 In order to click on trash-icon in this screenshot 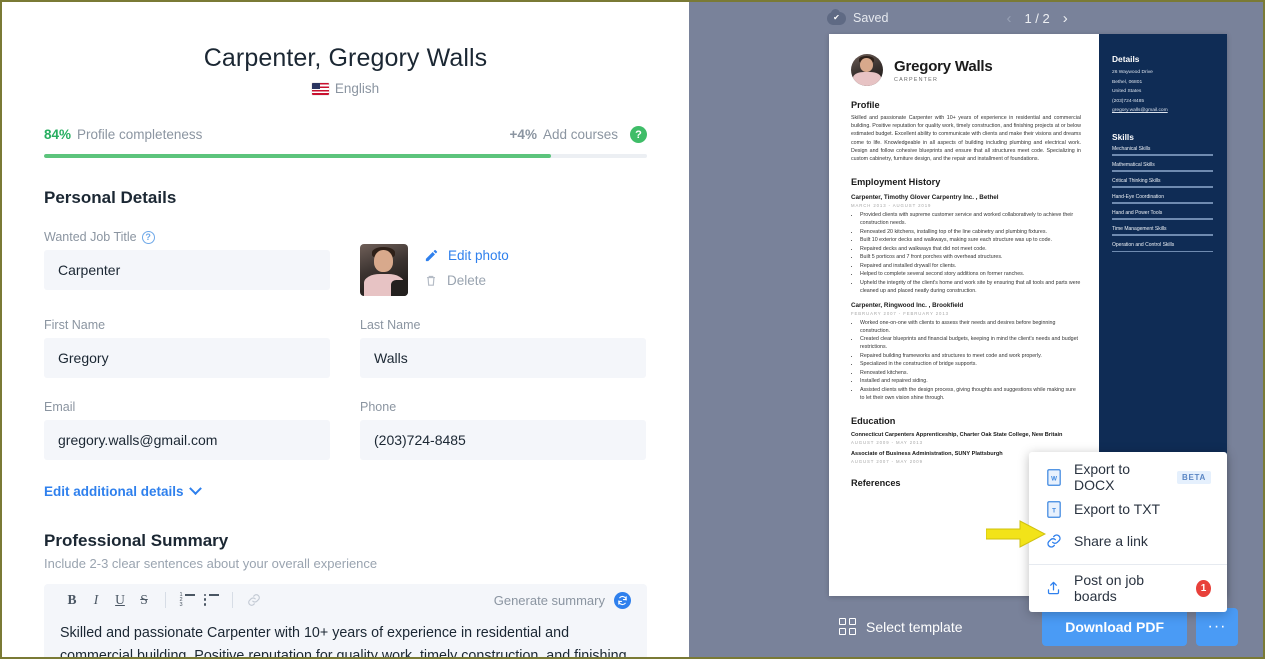, I will do `click(431, 280)`.